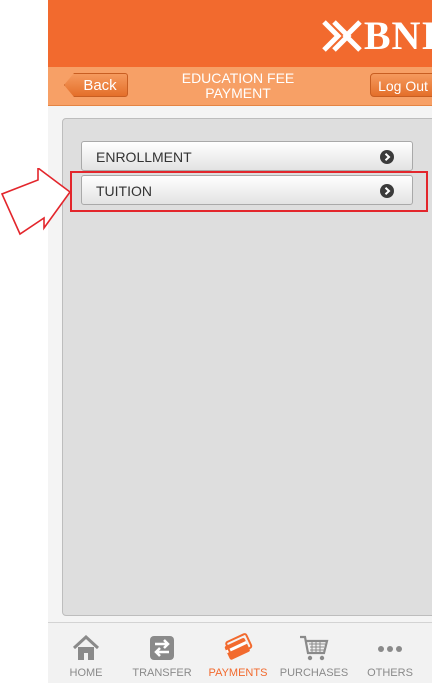 This screenshot has width=432, height=683. I want to click on menu-item-enrollment: ENROLLMENT, so click(247, 156).